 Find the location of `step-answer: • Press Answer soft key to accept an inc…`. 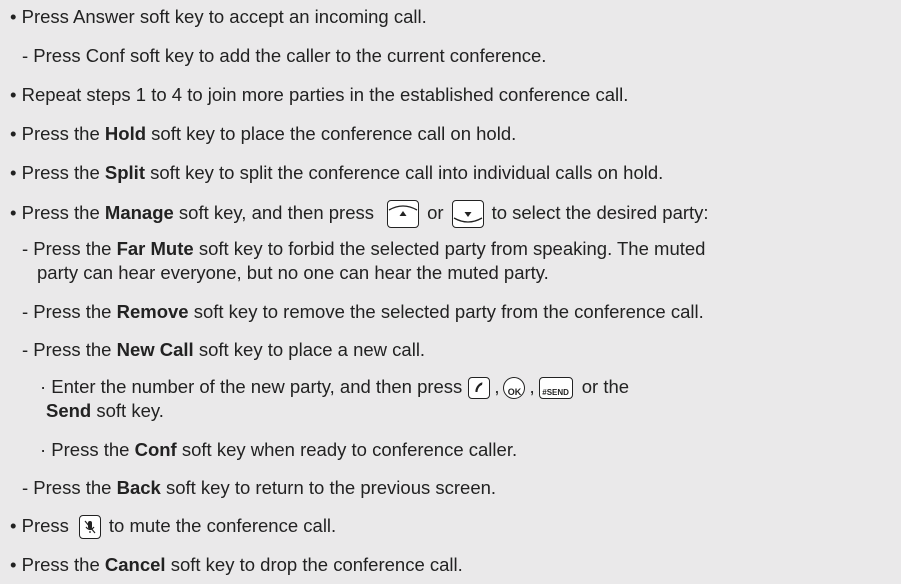

step-answer: • Press Answer soft key to accept an inc… is located at coordinates (218, 16).